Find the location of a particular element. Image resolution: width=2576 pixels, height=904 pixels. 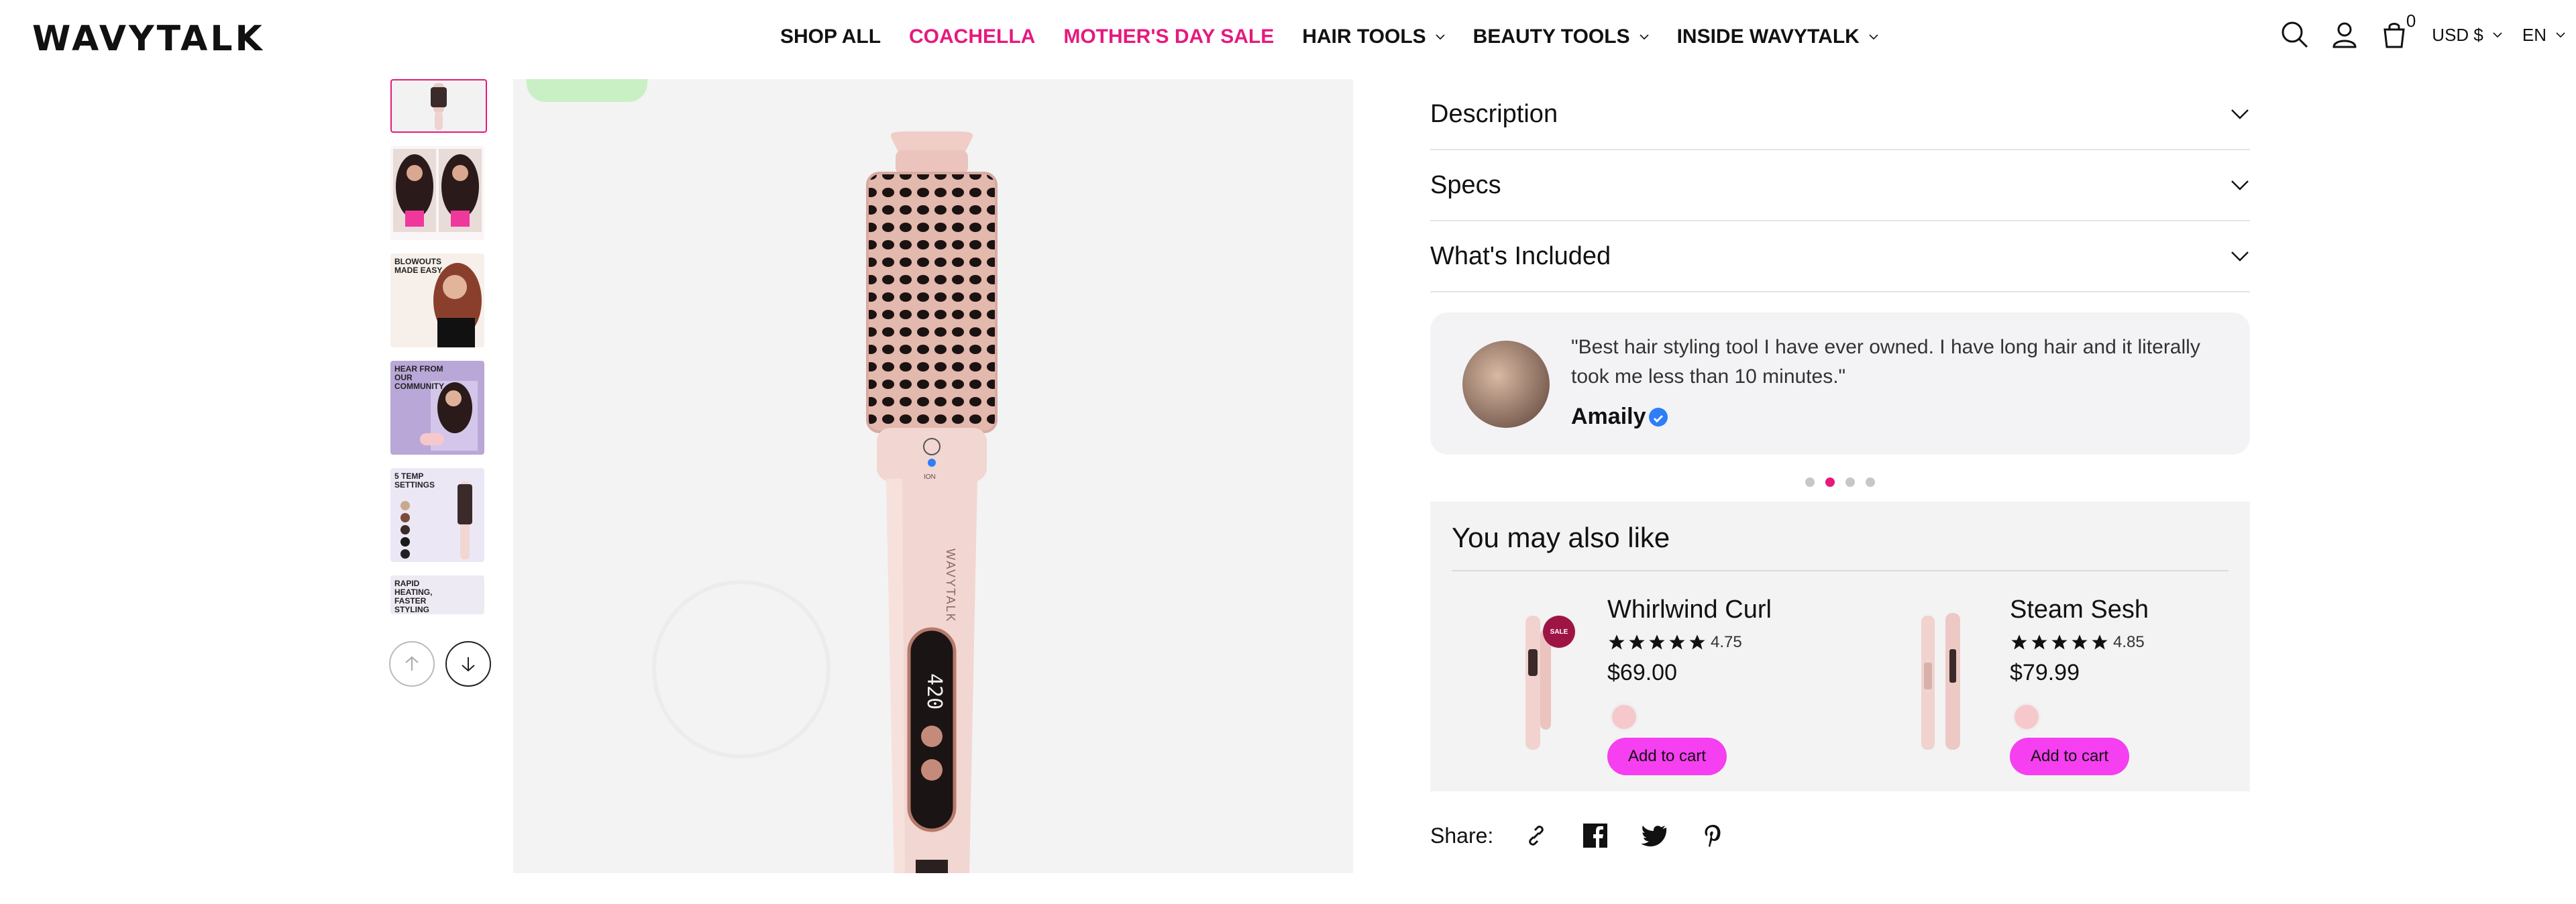

product-price: $69.00 is located at coordinates (1642, 672).